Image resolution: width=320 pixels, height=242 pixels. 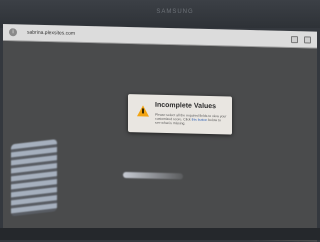 What do you see at coordinates (143, 111) in the screenshot?
I see `warning-icon-mark` at bounding box center [143, 111].